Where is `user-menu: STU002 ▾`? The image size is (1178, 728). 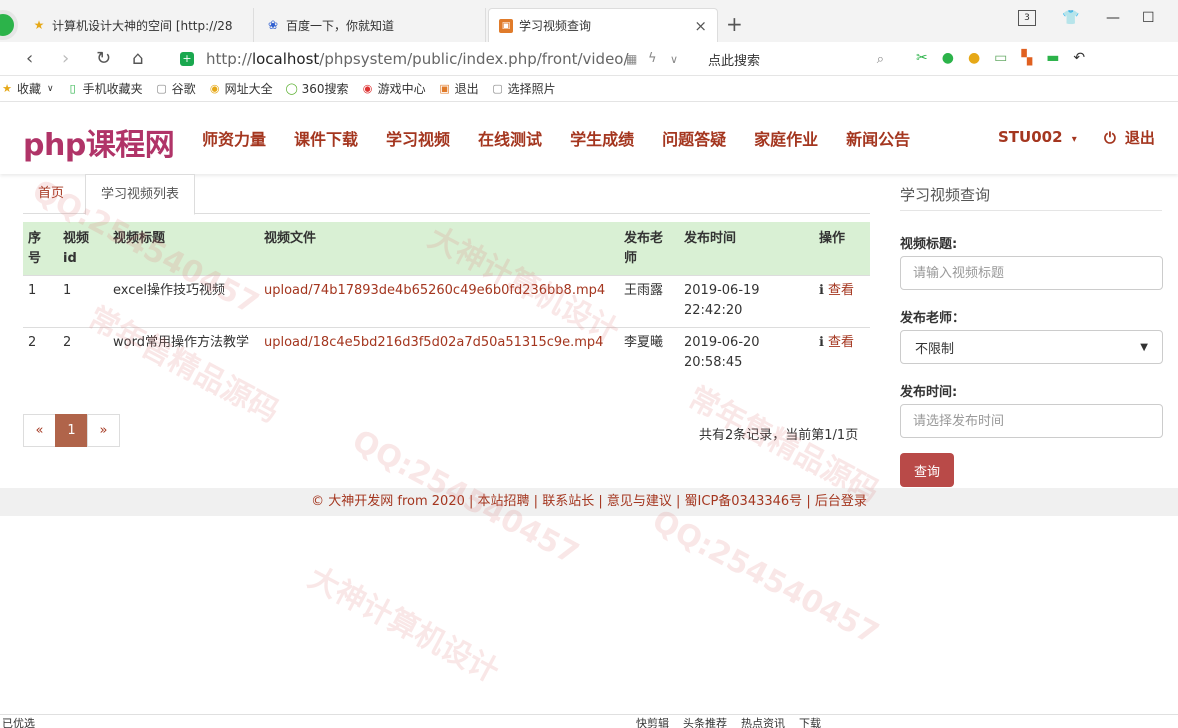
user-menu: STU002 ▾ is located at coordinates (1037, 137).